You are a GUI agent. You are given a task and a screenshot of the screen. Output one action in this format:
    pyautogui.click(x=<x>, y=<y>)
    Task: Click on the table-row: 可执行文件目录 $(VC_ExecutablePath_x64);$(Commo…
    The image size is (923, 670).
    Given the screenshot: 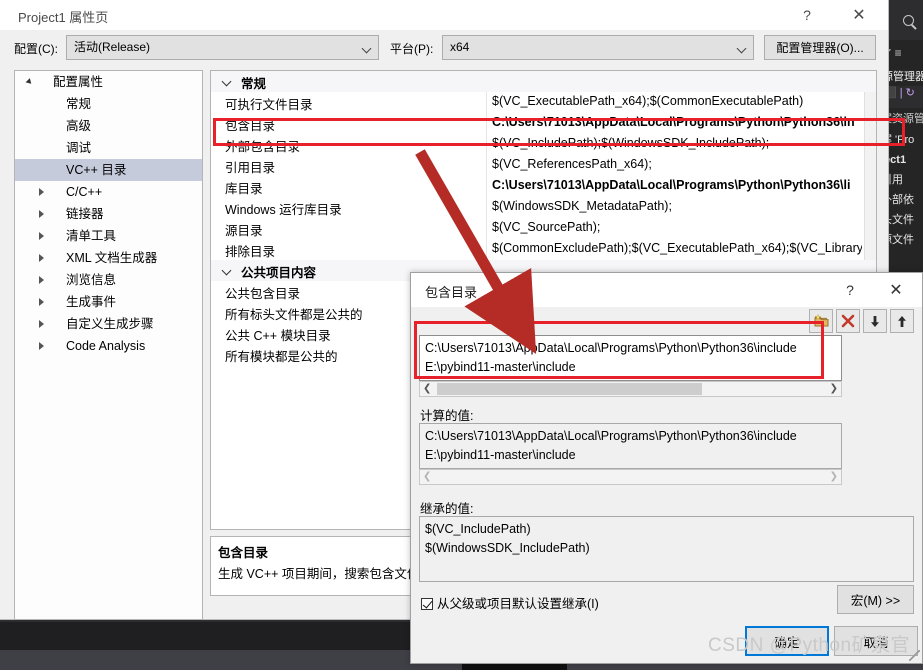 What is the action you would take?
    pyautogui.click(x=543, y=102)
    